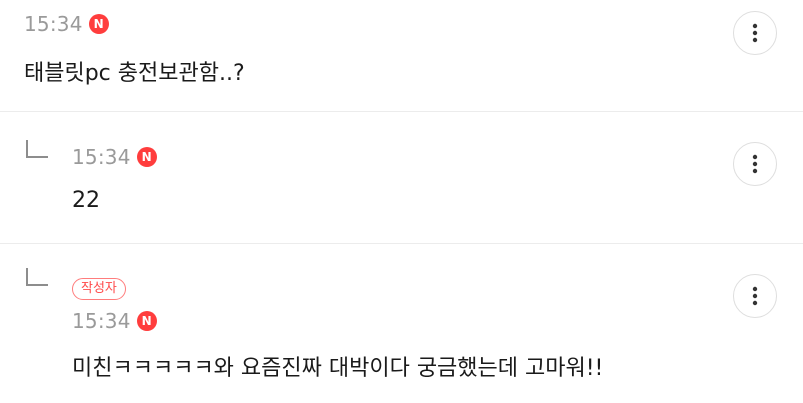 This screenshot has width=803, height=403. Describe the element at coordinates (134, 73) in the screenshot. I see `comment-text: 태블릿pc 충전보관함..?` at that location.